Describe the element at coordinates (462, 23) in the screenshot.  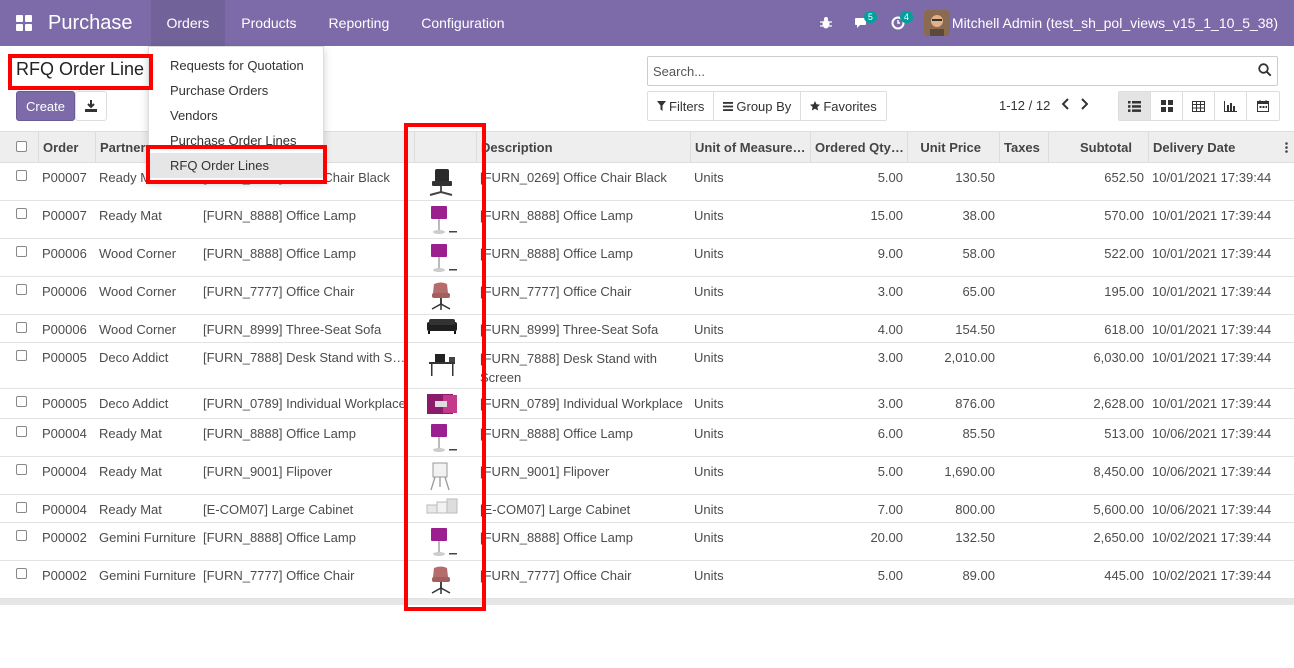
I see `menu-configuration: Configuration` at that location.